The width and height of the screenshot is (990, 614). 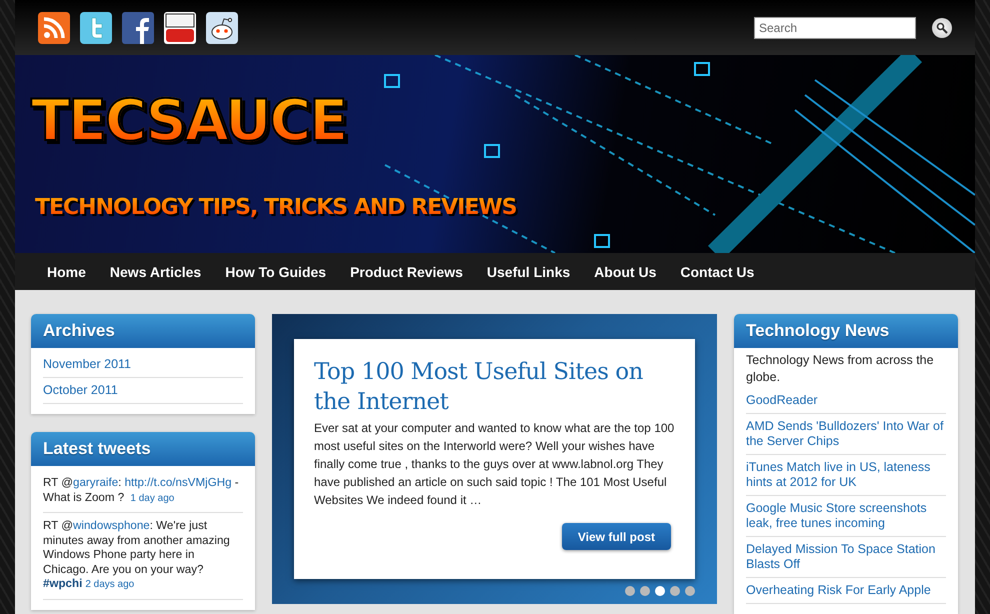 I want to click on tweet-link: windowsphone, so click(x=111, y=525).